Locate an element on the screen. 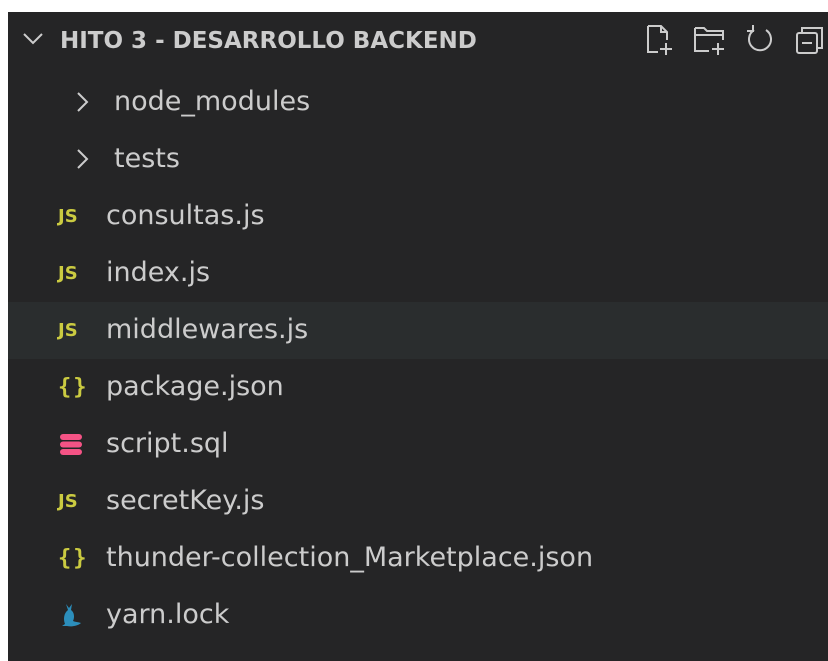 This screenshot has width=828, height=661. tree-item-secretkey-js: JS secretKey.js is located at coordinates (418, 501).